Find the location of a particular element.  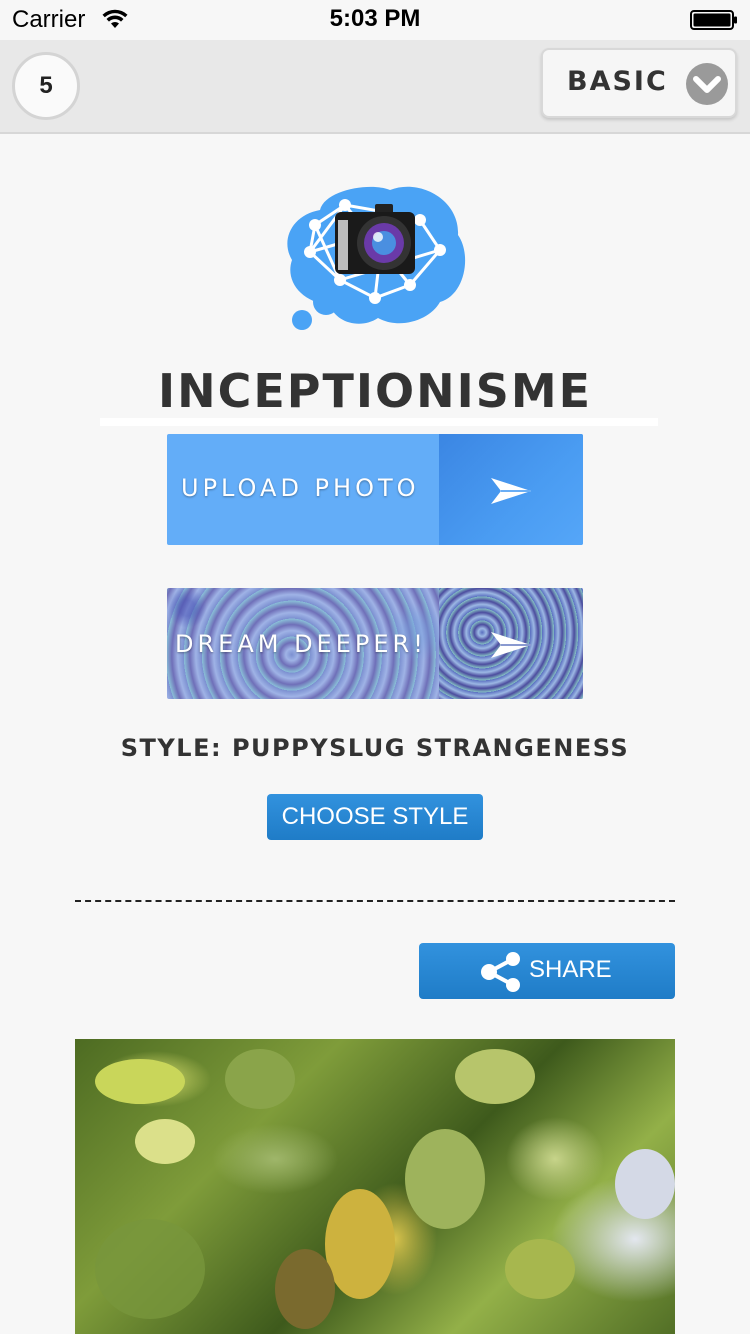

dream-deeper-button: DREAM DEEPER! is located at coordinates (375, 643).